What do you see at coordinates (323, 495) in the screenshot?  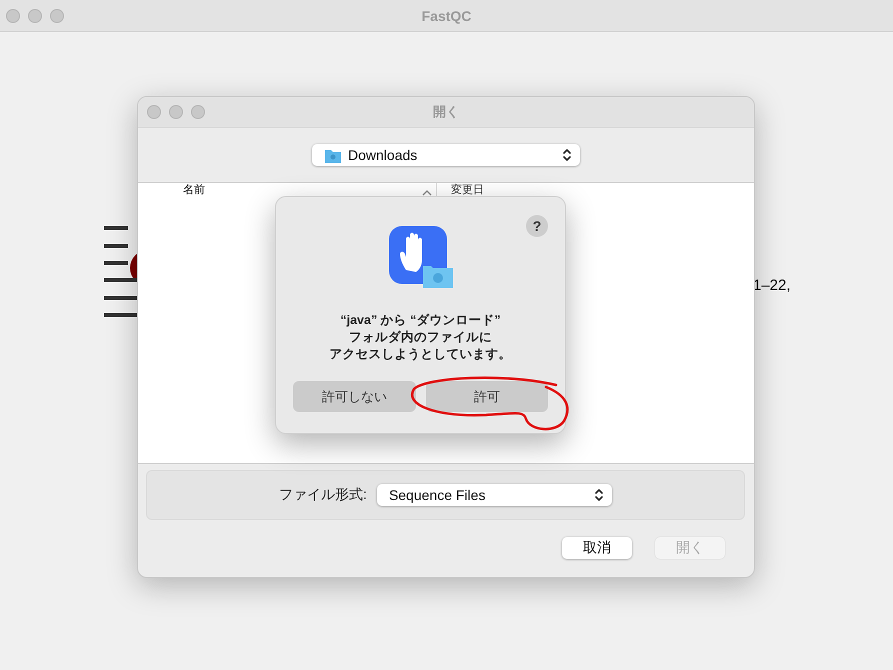 I see `file-format-label: ファイル形式:` at bounding box center [323, 495].